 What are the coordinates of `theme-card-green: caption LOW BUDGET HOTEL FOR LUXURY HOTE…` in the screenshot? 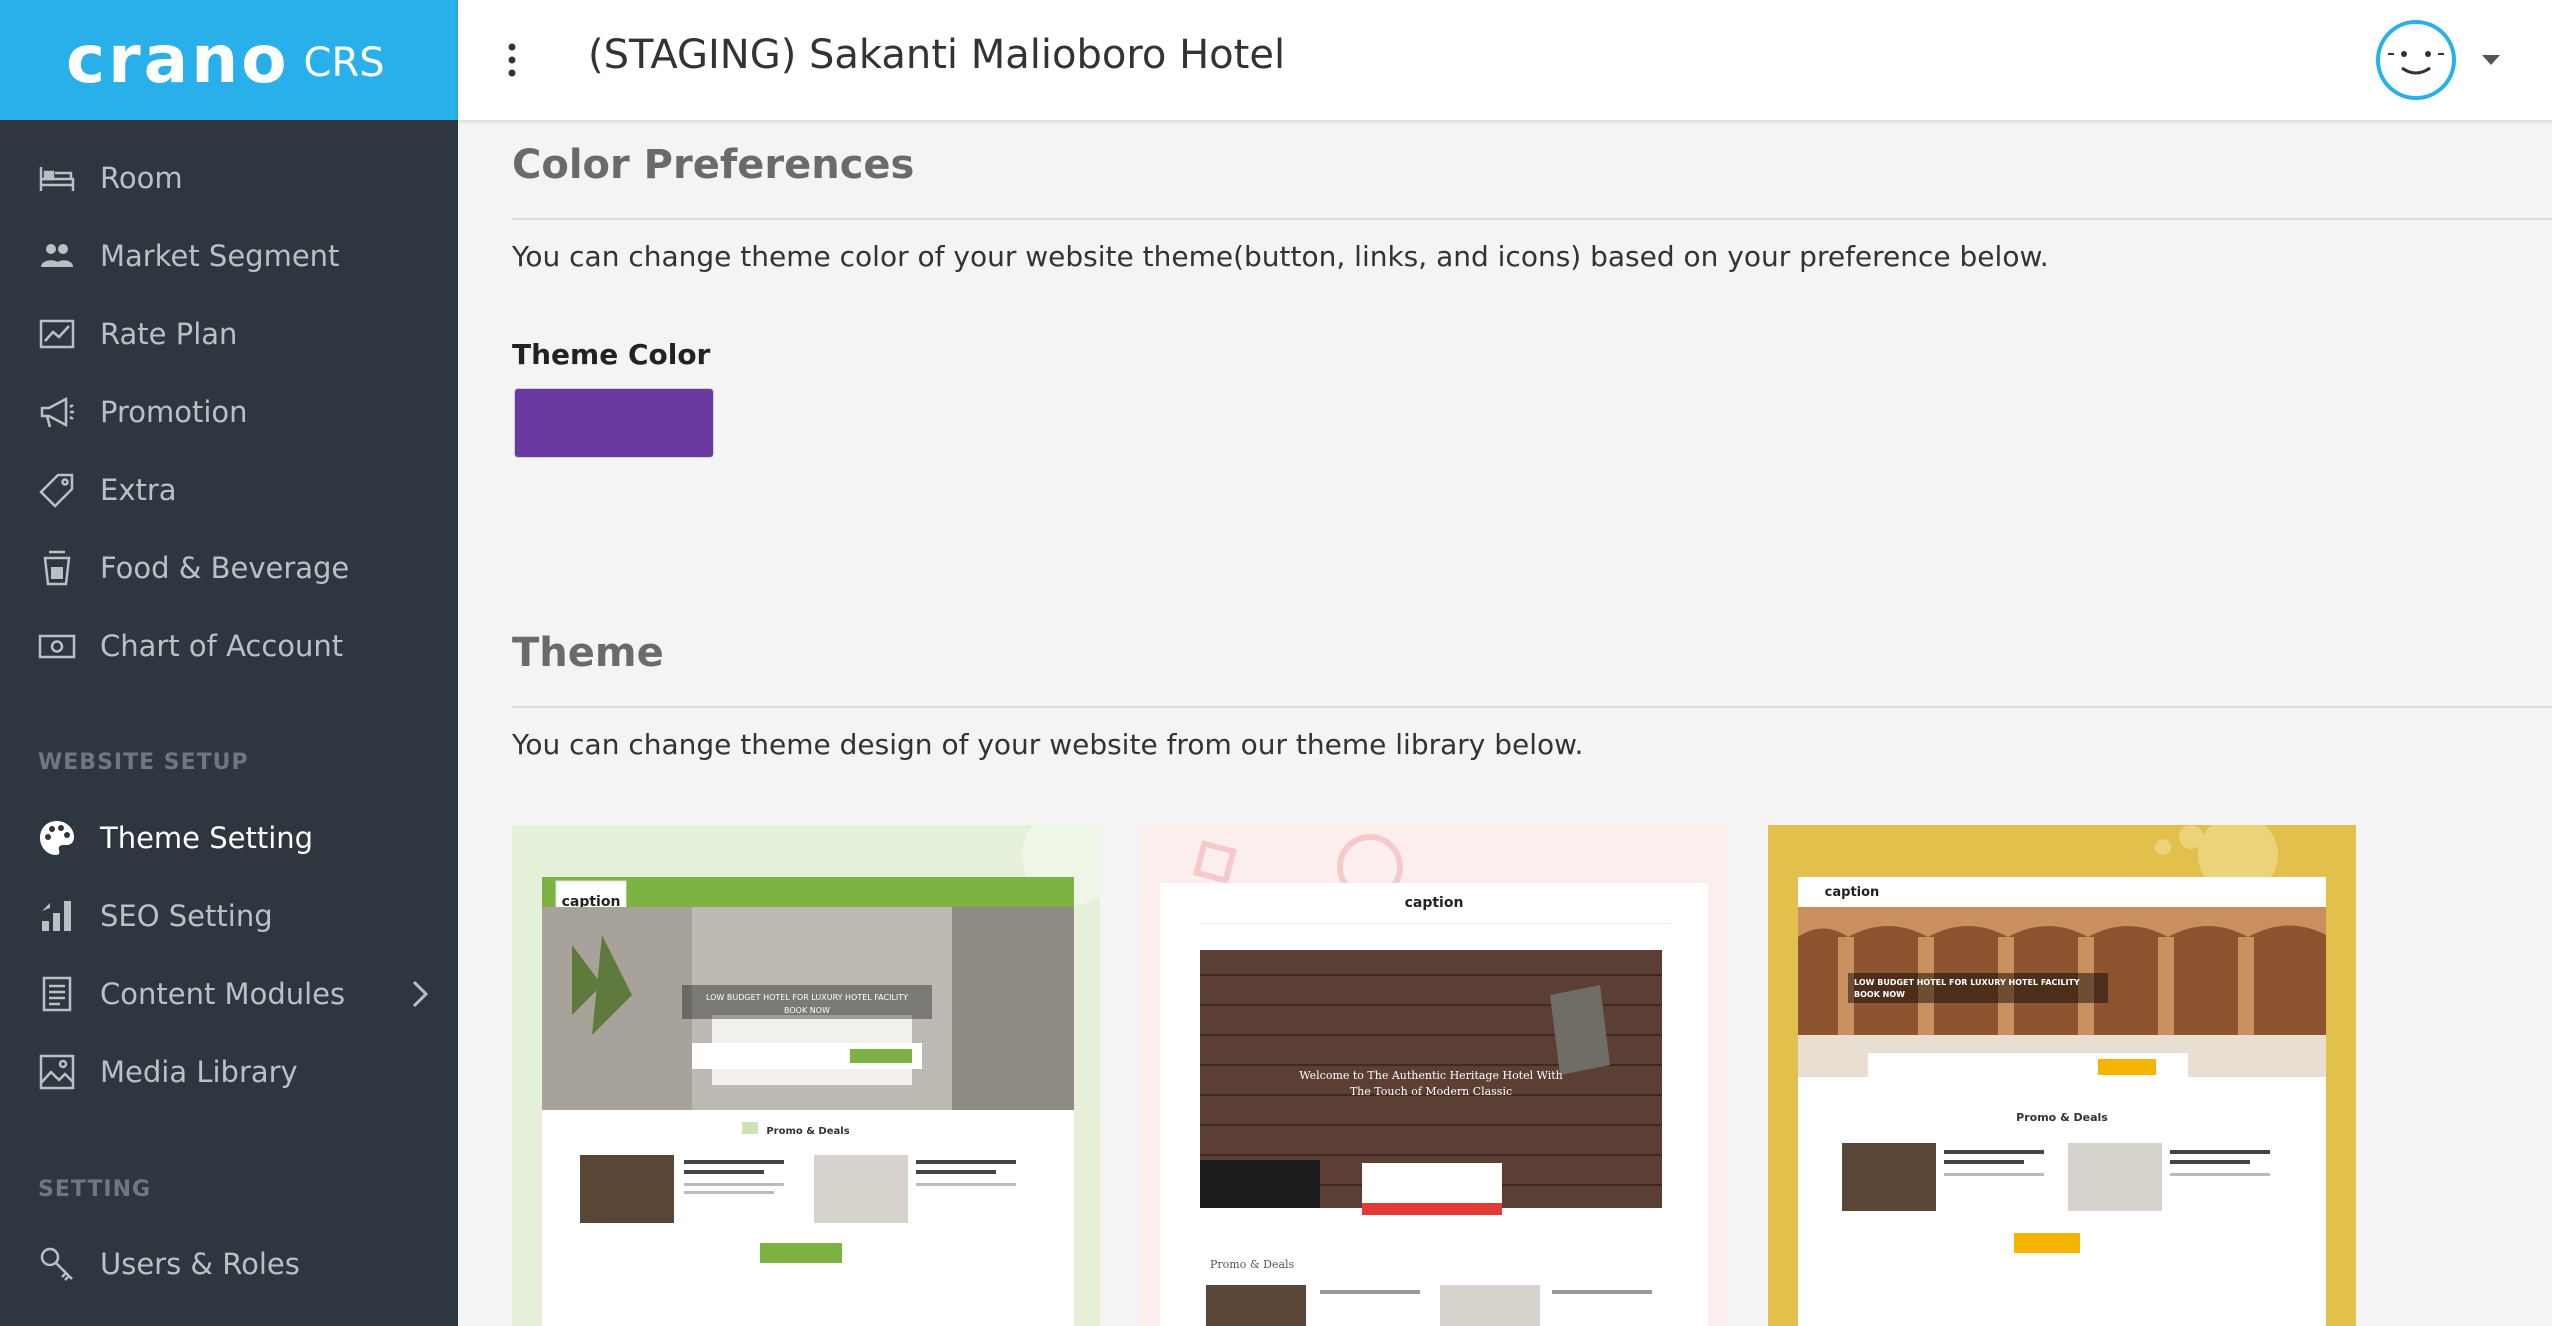 It's located at (806, 1075).